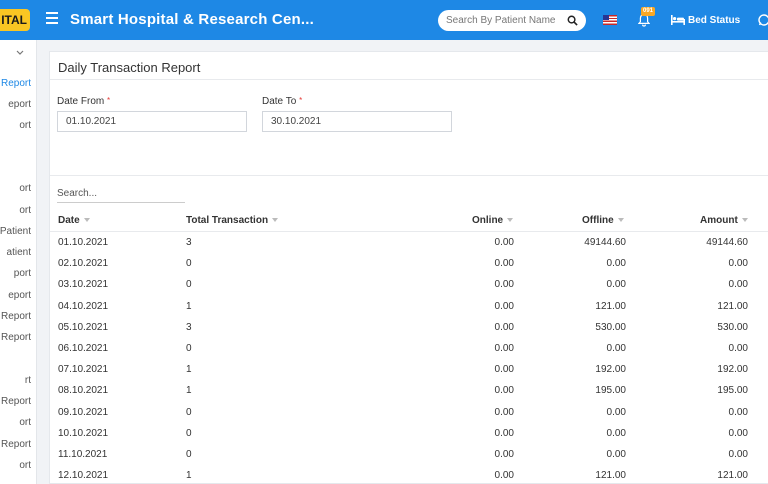 The height and width of the screenshot is (484, 768). Describe the element at coordinates (15, 316) in the screenshot. I see `sidebar-item: t Report` at that location.